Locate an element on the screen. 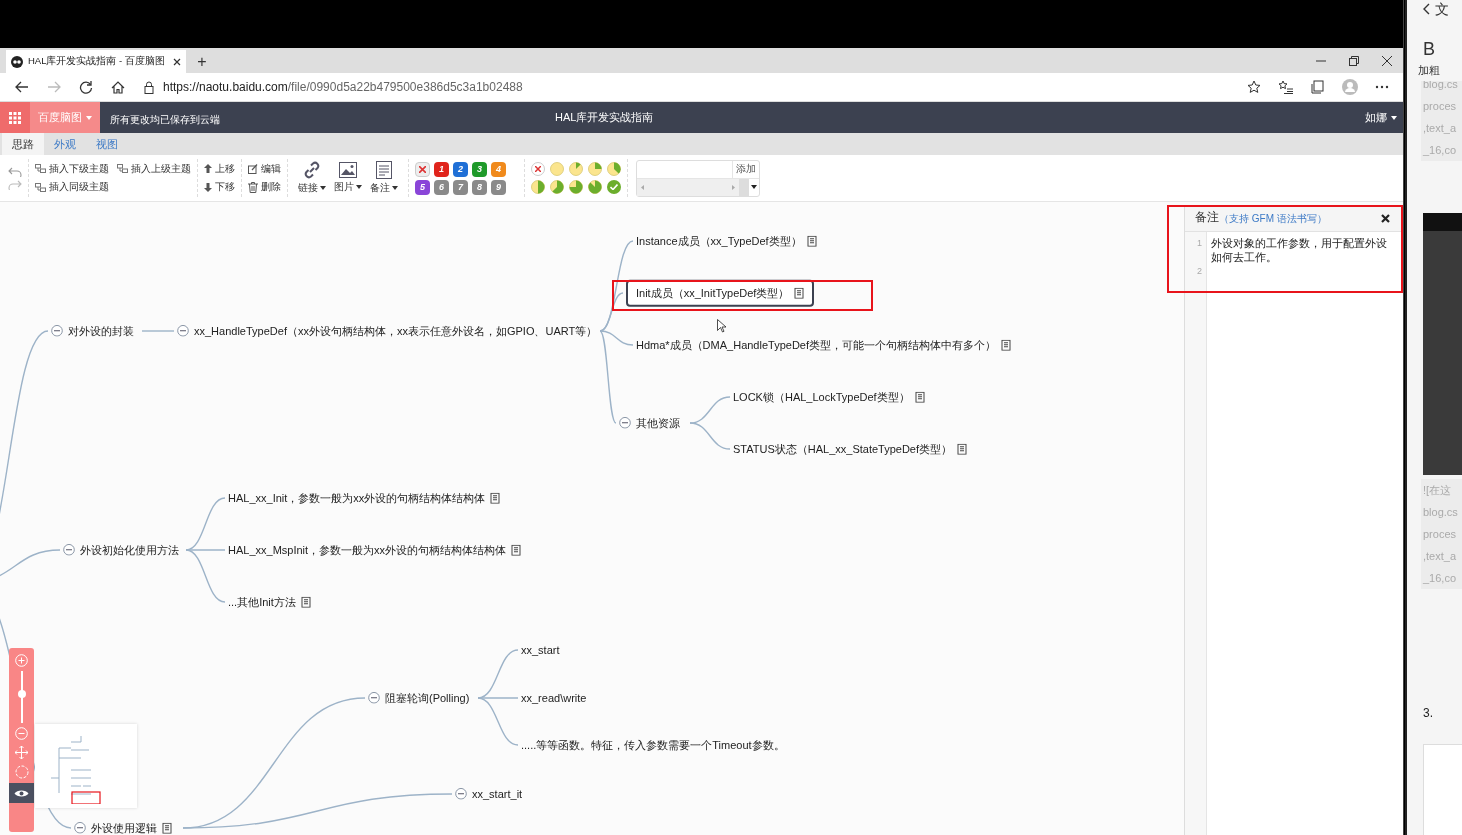 The image size is (1462, 835). up-arrow-icon is located at coordinates (208, 169).